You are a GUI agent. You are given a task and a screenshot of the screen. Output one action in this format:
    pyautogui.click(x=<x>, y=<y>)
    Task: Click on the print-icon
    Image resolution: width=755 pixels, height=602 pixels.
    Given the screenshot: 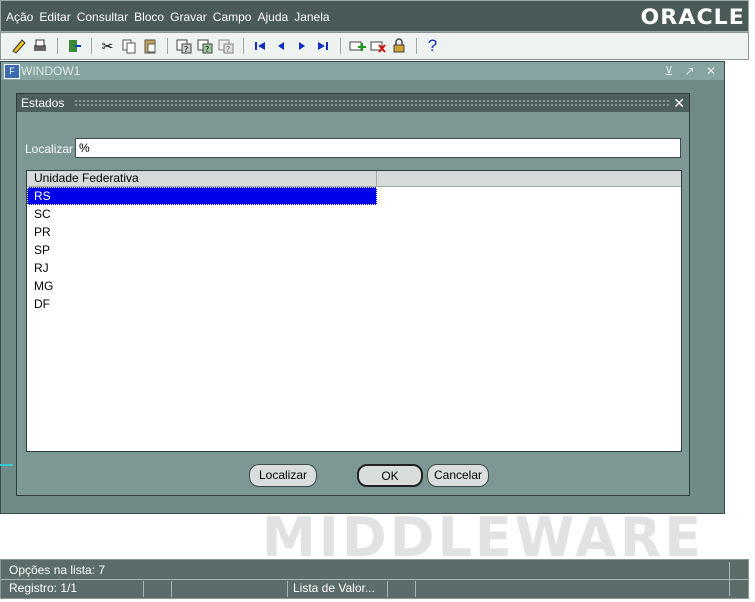 What is the action you would take?
    pyautogui.click(x=39, y=46)
    